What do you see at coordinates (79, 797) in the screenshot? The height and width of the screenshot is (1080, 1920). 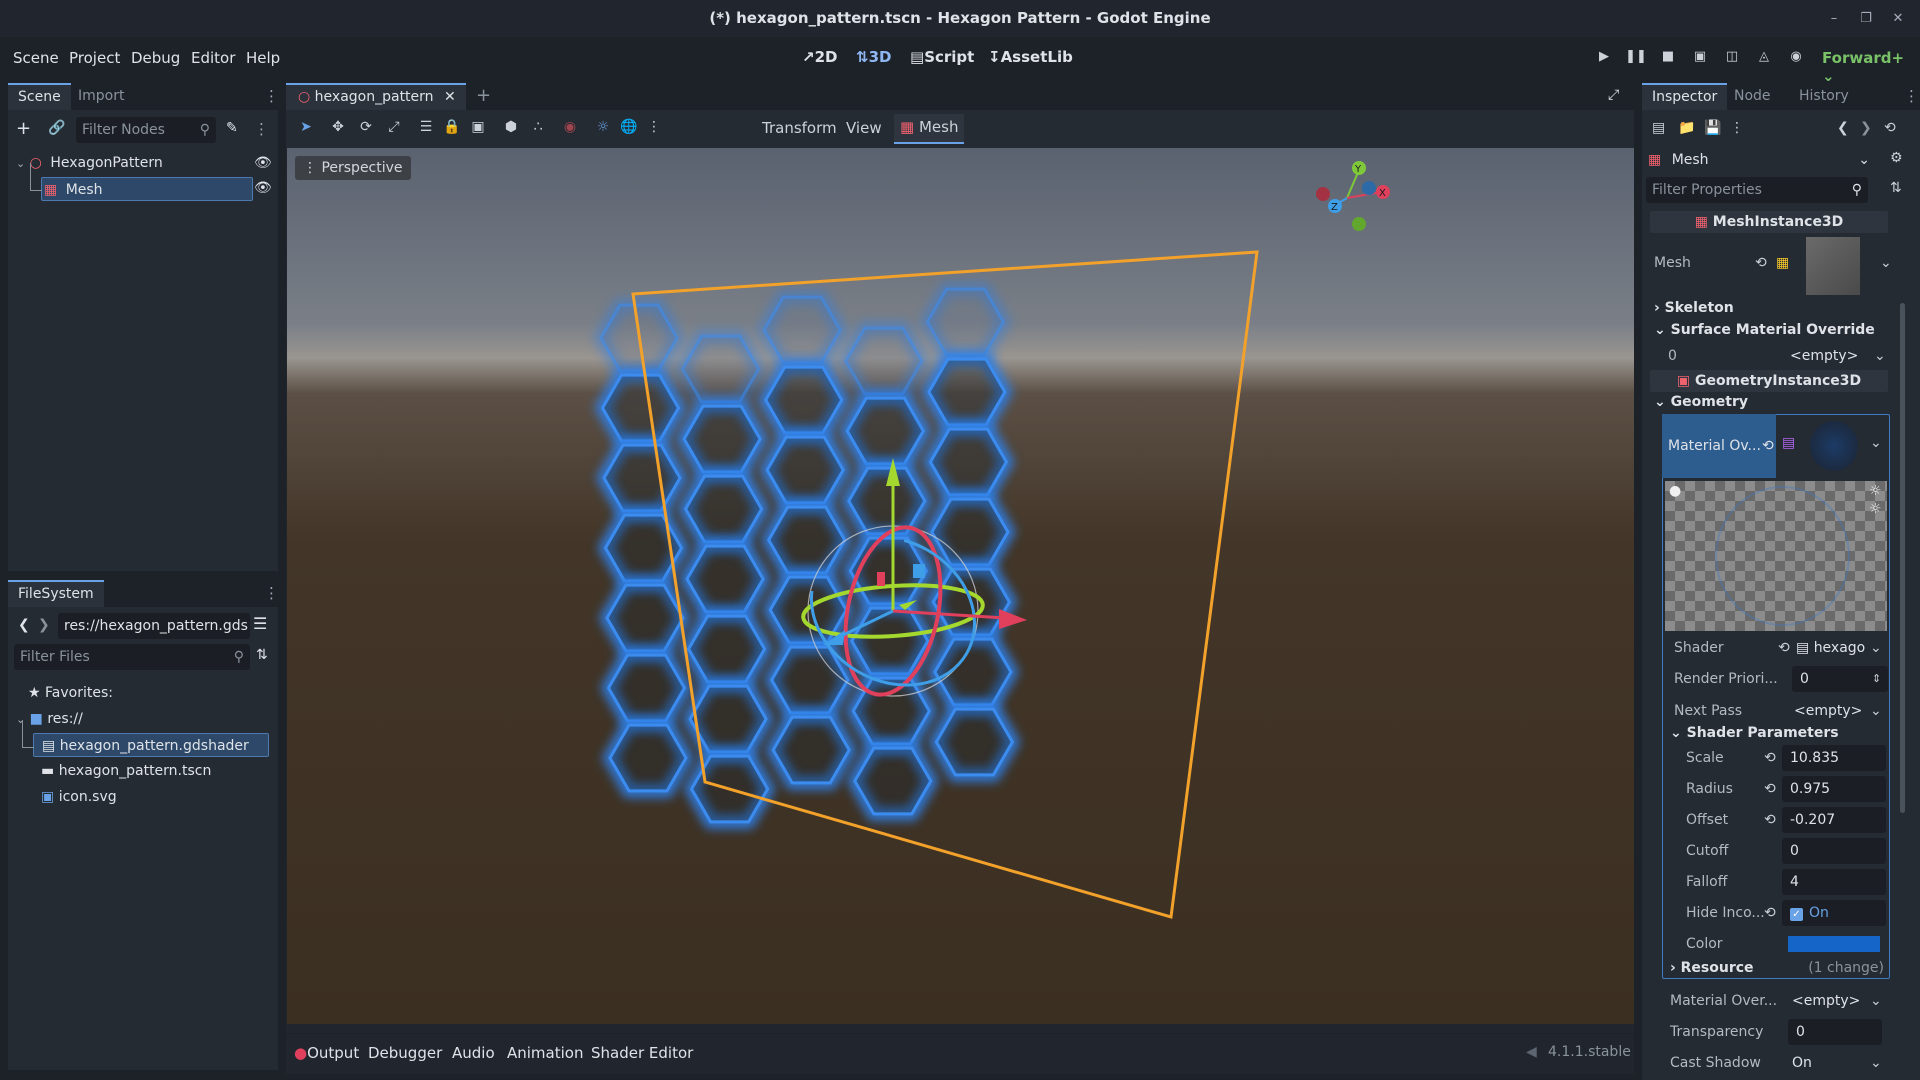 I see `file-svg: ▣ icon.svg` at bounding box center [79, 797].